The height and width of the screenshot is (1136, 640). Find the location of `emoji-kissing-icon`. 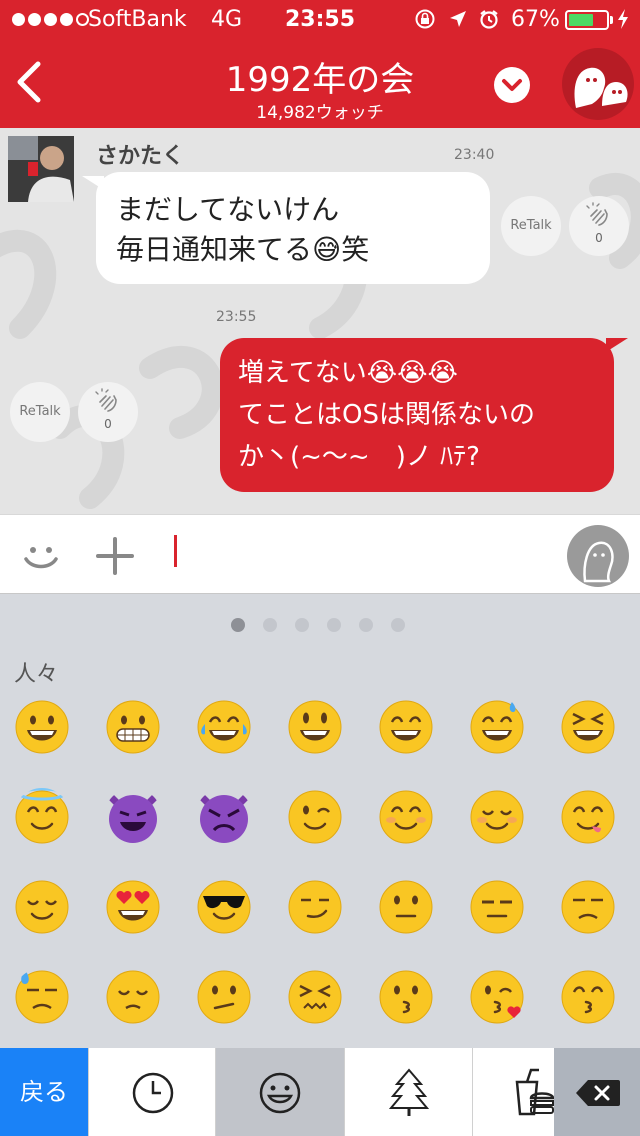

emoji-kissing-icon is located at coordinates (406, 997).